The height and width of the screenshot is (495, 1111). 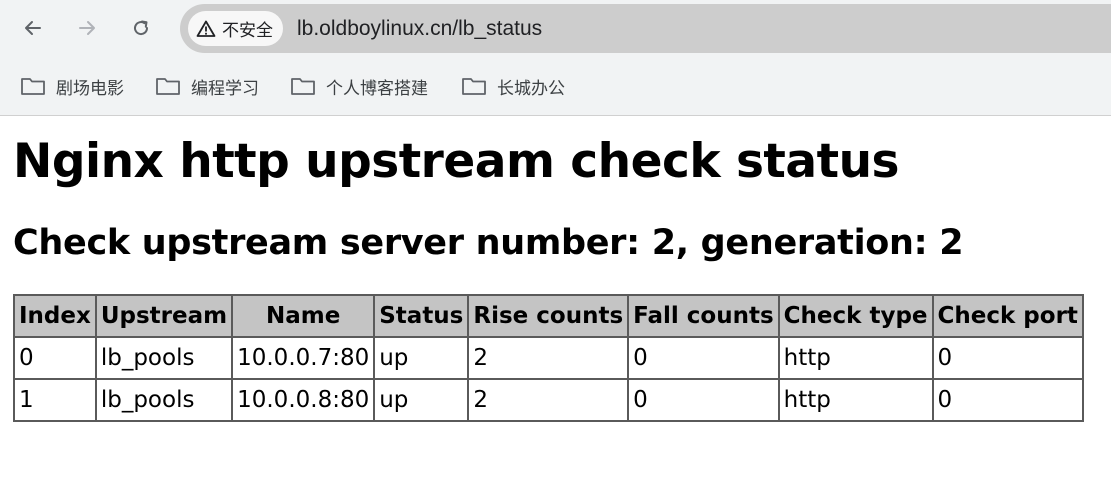 What do you see at coordinates (303, 358) in the screenshot?
I see `cell-name: 10.0.0.7:80` at bounding box center [303, 358].